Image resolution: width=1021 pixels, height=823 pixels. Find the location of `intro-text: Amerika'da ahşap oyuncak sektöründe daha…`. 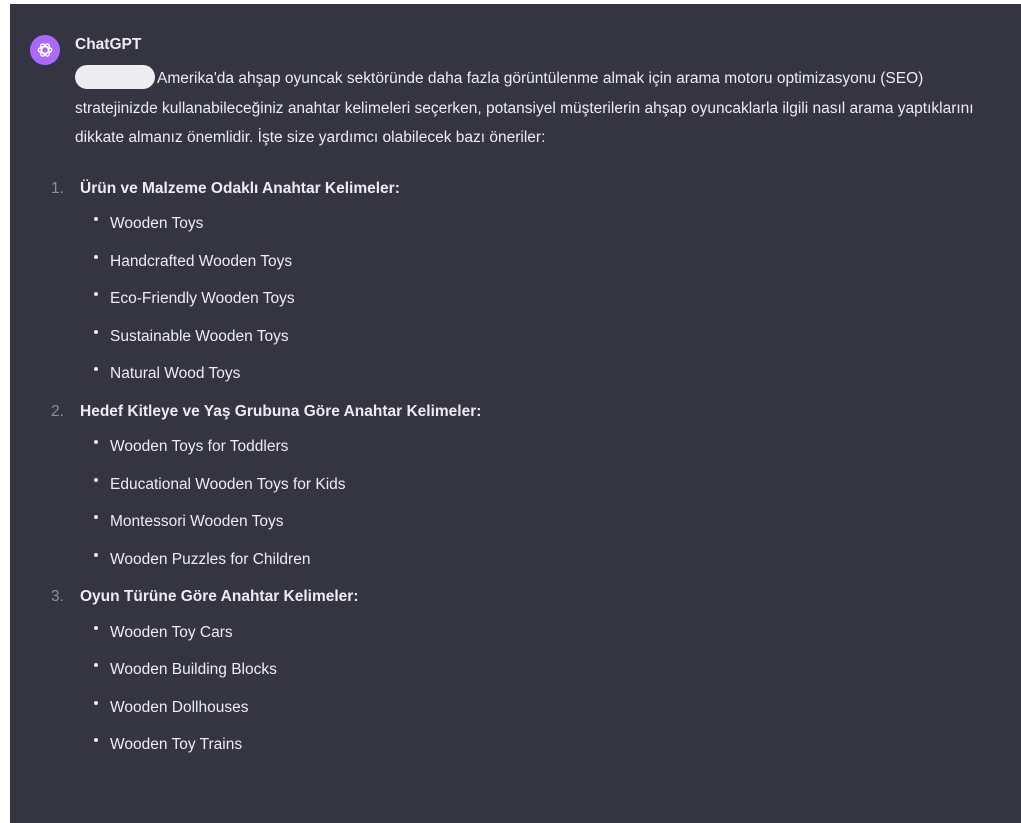

intro-text: Amerika'da ahşap oyuncak sektöründe daha… is located at coordinates (524, 108).